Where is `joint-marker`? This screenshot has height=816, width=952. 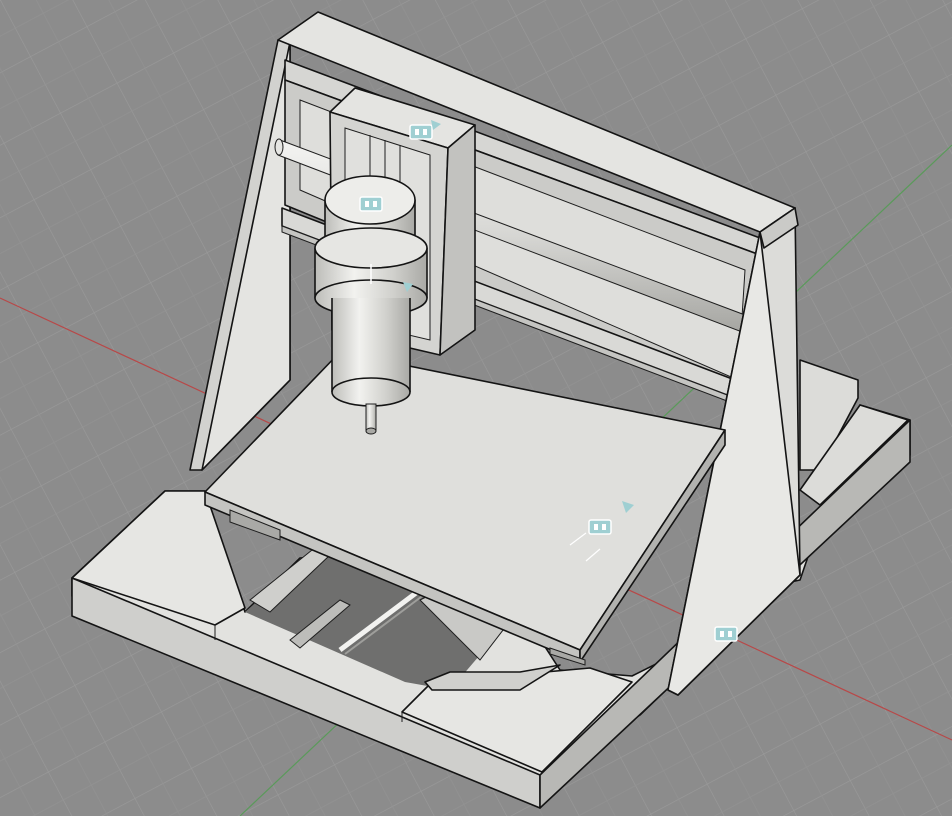 joint-marker is located at coordinates (726, 634).